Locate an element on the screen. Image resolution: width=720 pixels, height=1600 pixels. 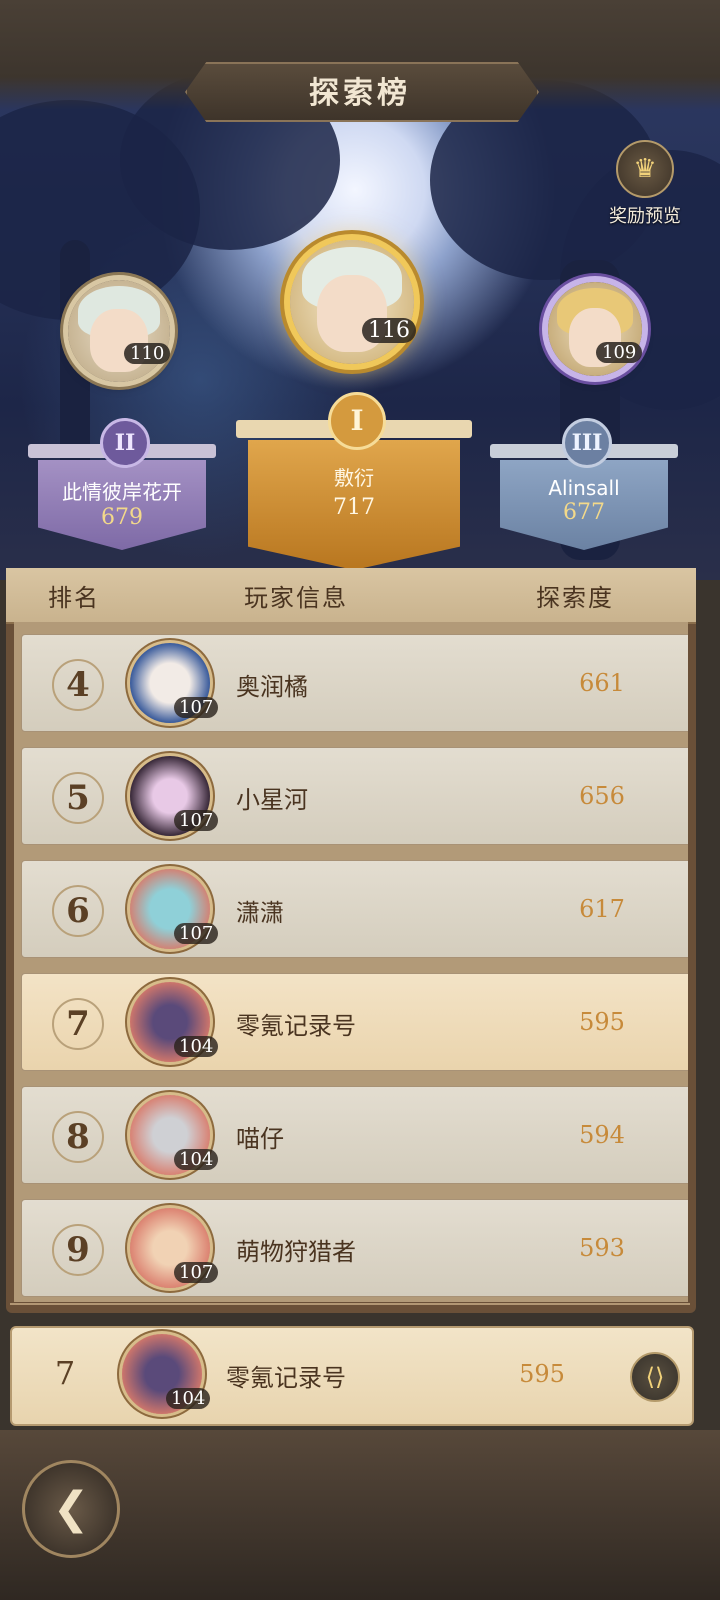
my-player-name: 零氪记录号 is located at coordinates (286, 1378).